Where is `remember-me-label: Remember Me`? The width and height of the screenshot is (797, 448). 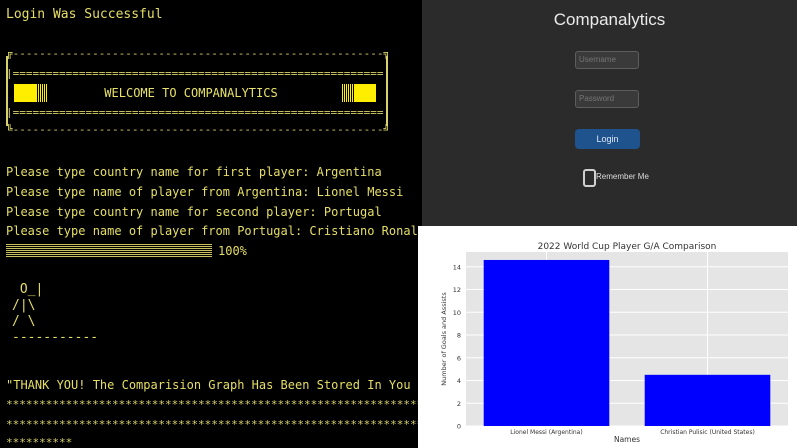
remember-me-label: Remember Me is located at coordinates (622, 176).